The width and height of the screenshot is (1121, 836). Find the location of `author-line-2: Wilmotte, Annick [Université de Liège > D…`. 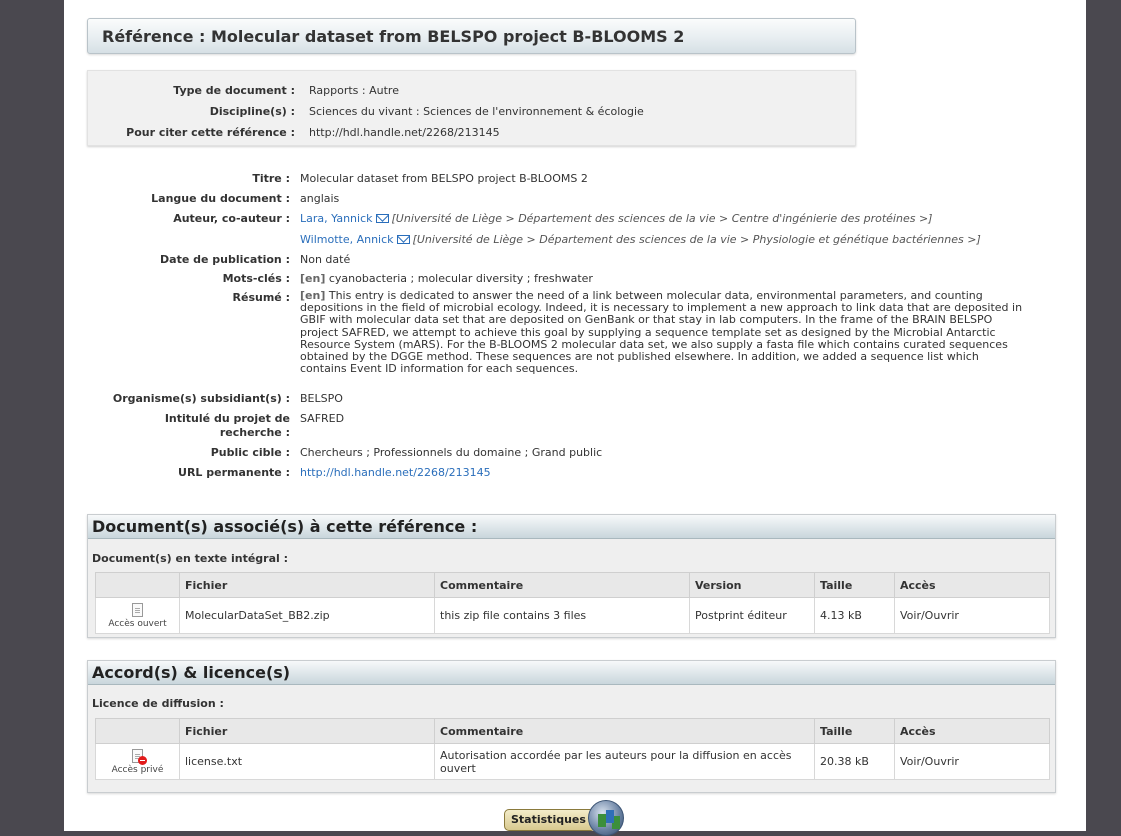

author-line-2: Wilmotte, Annick [Université de Liège > D… is located at coordinates (640, 240).